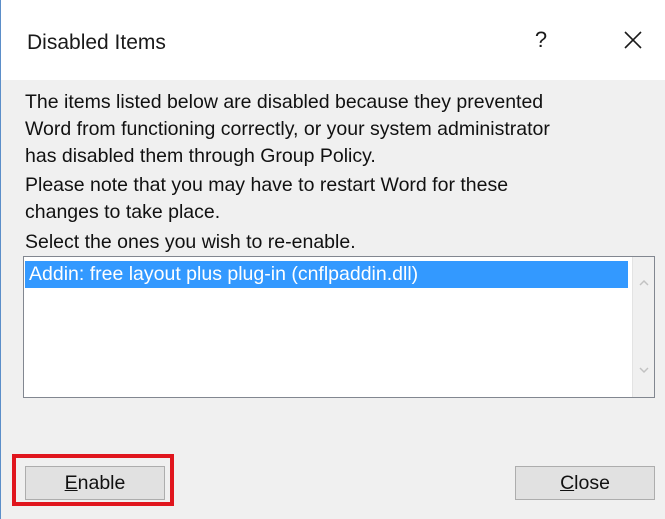  What do you see at coordinates (592, 483) in the screenshot?
I see `close-label-rest: lose` at bounding box center [592, 483].